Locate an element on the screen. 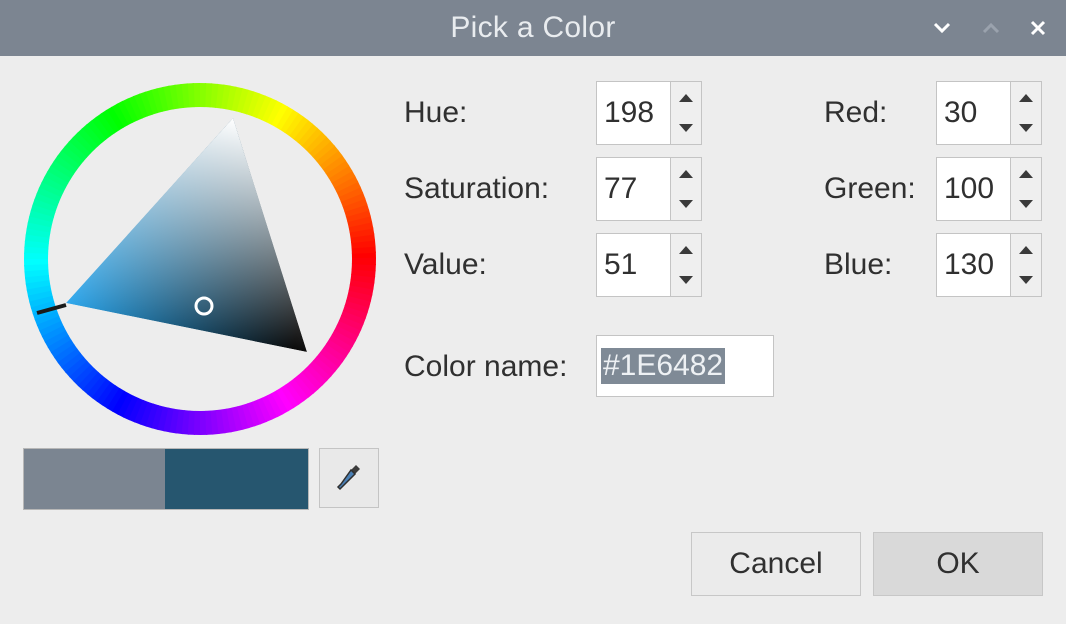  green-increment-button is located at coordinates (1026, 173).